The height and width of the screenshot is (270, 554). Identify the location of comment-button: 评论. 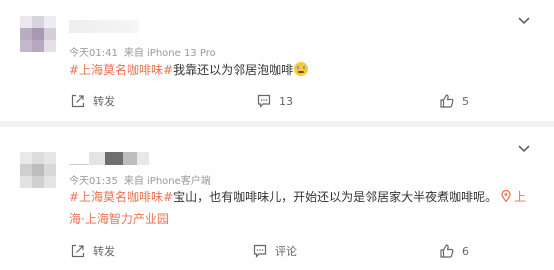
(275, 251).